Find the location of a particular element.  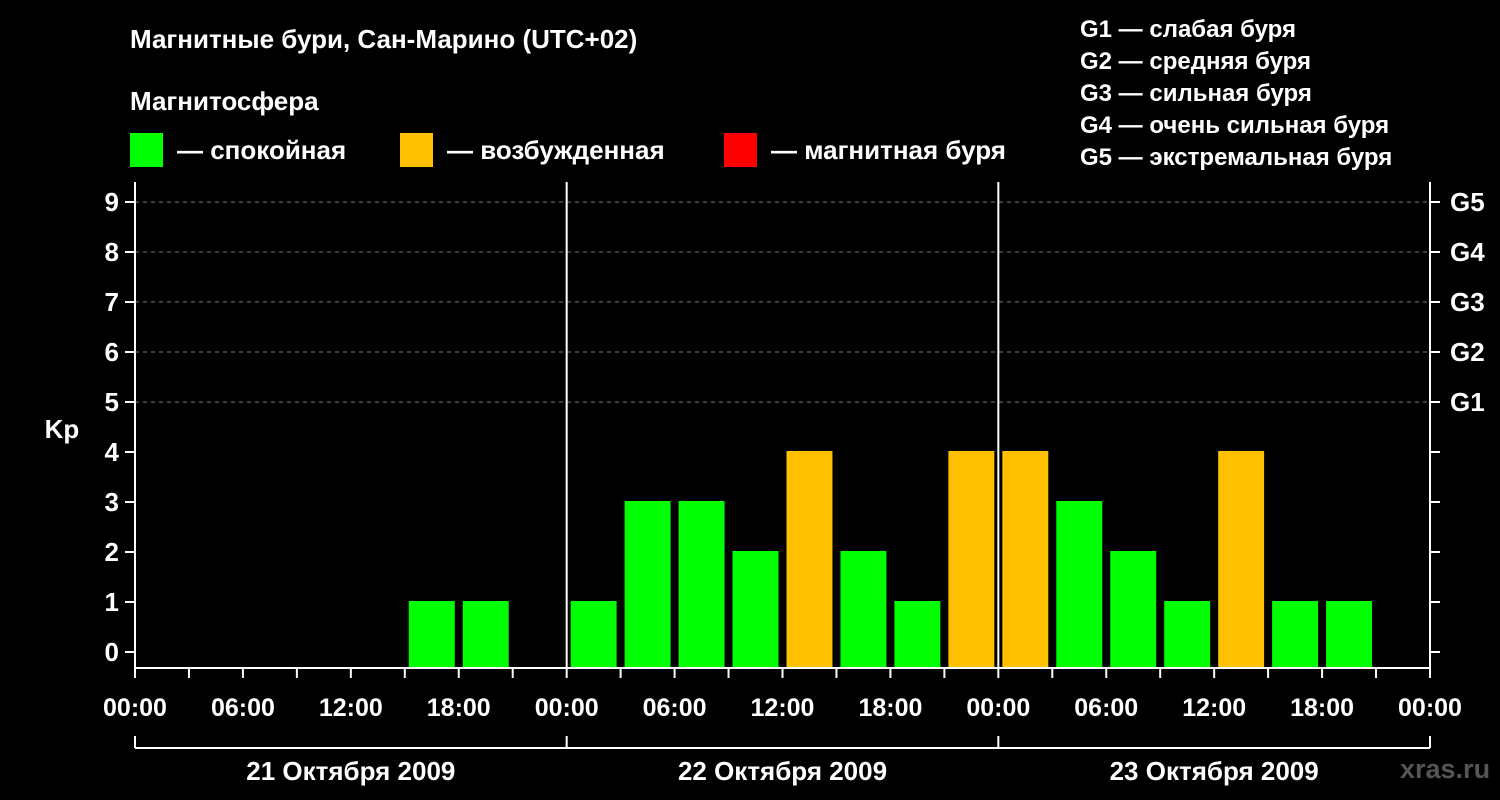

day-label: 23 Октября 2009 is located at coordinates (1214, 771).